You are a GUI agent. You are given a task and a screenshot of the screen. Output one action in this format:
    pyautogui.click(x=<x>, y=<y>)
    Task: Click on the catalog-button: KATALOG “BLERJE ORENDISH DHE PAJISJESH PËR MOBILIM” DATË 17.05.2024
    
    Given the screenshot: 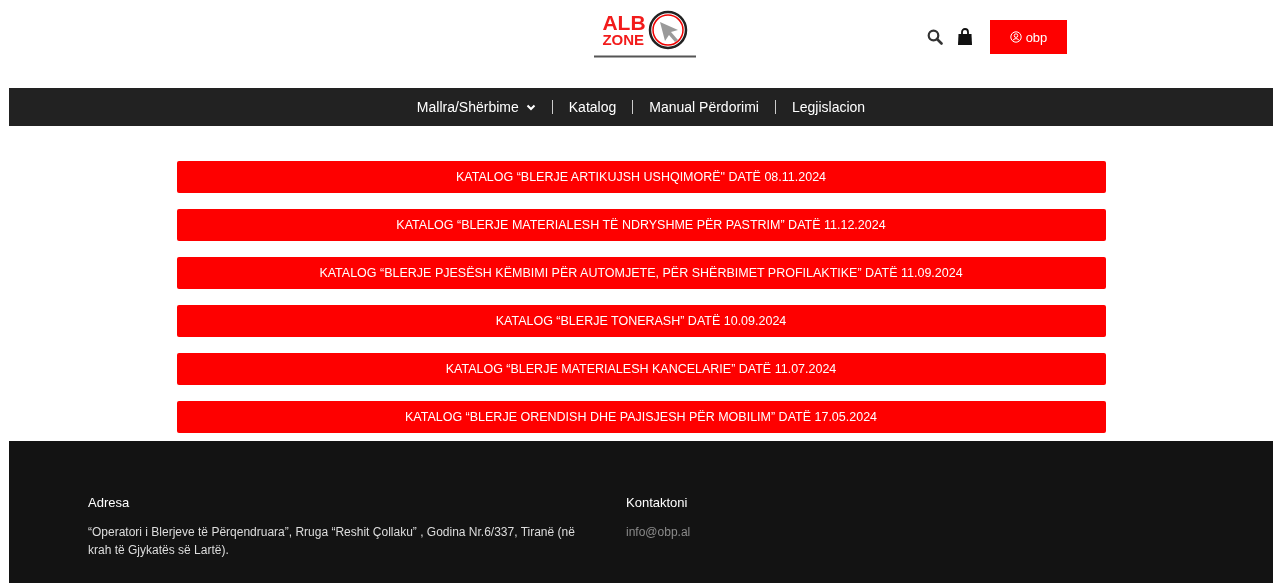 What is the action you would take?
    pyautogui.click(x=641, y=417)
    